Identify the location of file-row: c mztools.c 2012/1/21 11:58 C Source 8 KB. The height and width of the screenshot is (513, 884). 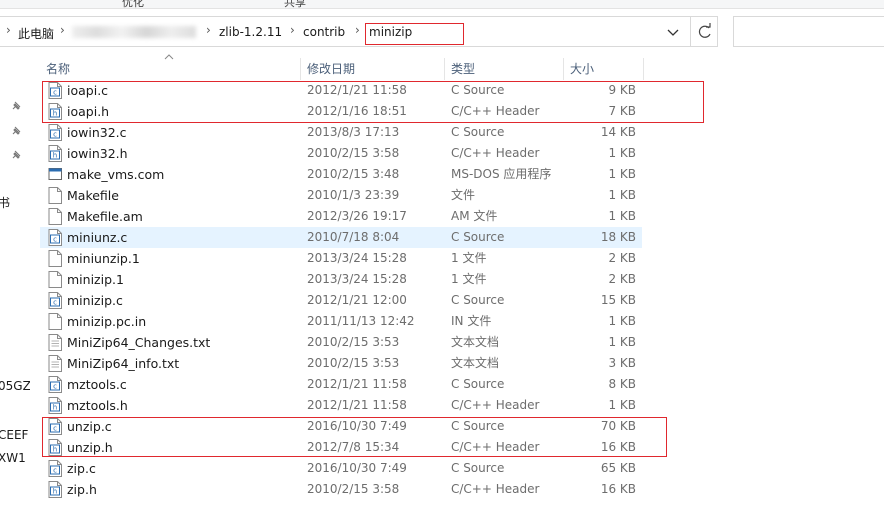
(341, 384).